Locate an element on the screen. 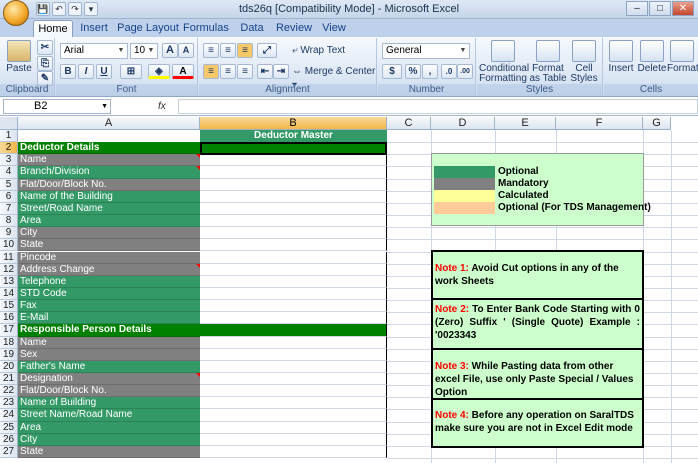 The width and height of the screenshot is (698, 463). cell-a: Responsible Person Details is located at coordinates (109, 330).